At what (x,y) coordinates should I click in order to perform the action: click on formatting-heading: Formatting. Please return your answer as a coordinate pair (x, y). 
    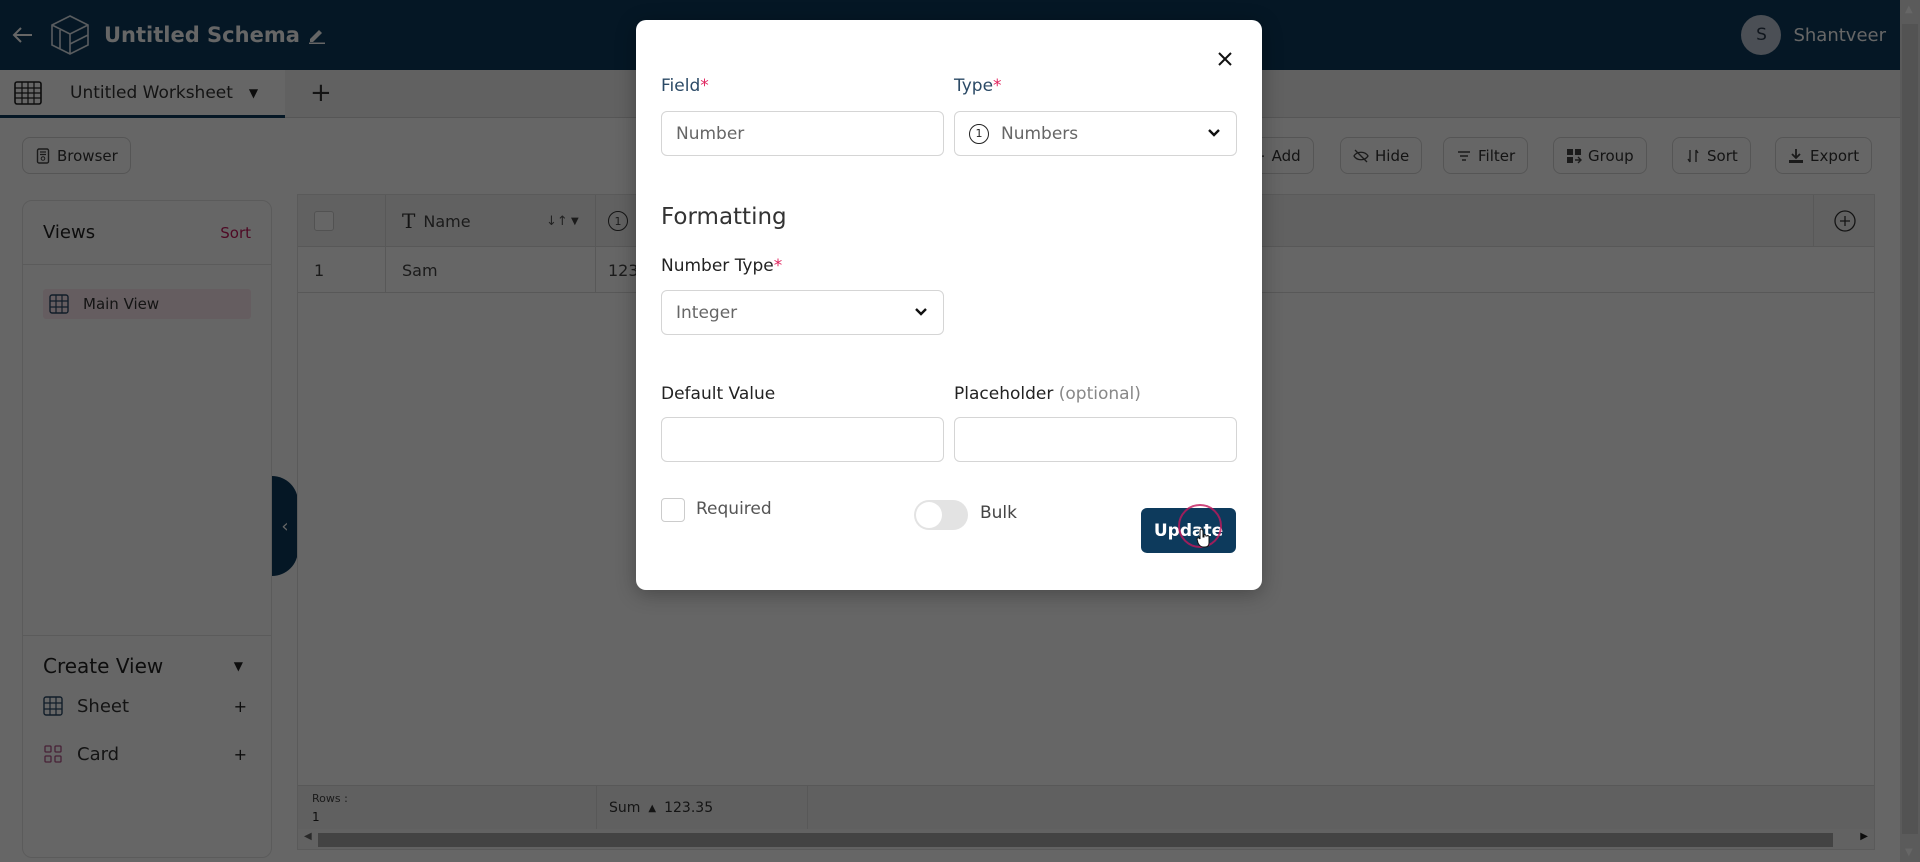
    Looking at the image, I should click on (724, 217).